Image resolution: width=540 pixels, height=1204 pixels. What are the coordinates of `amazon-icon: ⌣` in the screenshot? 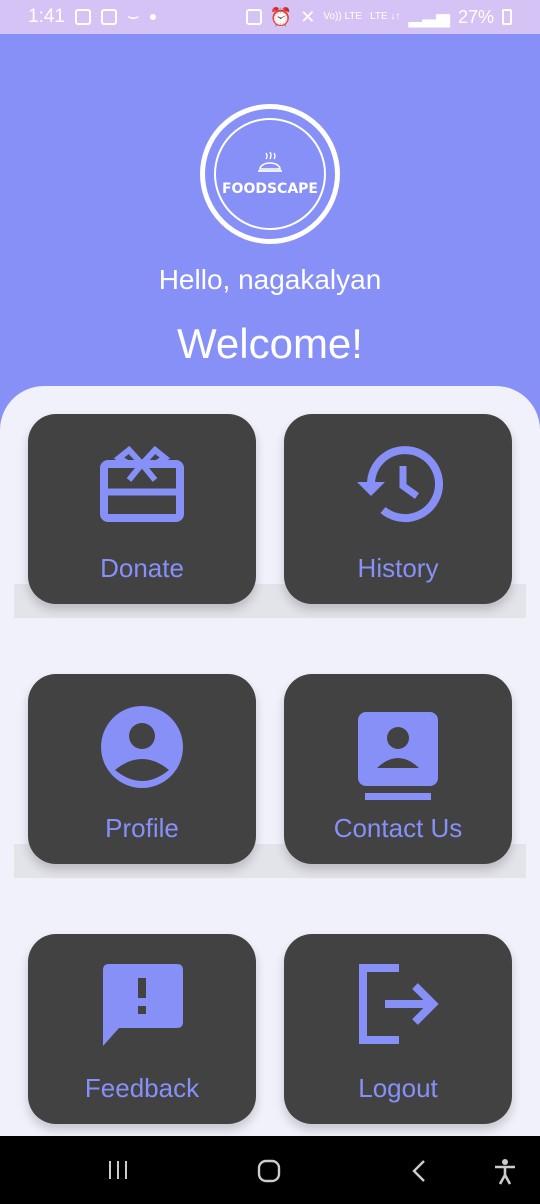 It's located at (133, 16).